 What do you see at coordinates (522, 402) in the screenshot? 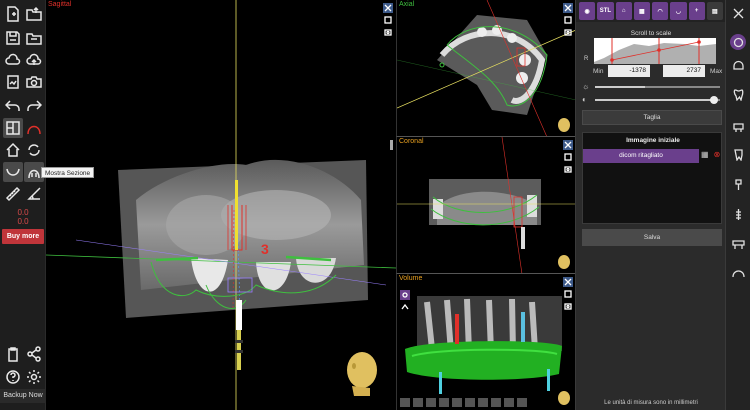
I see `view-plus-icon` at bounding box center [522, 402].